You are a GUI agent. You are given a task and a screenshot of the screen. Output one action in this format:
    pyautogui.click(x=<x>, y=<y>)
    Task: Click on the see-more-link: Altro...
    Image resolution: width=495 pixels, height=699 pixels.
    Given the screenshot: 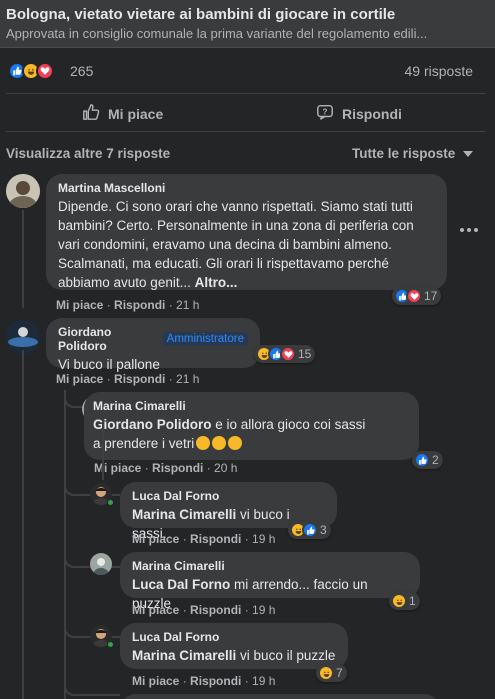 What is the action you would take?
    pyautogui.click(x=216, y=282)
    